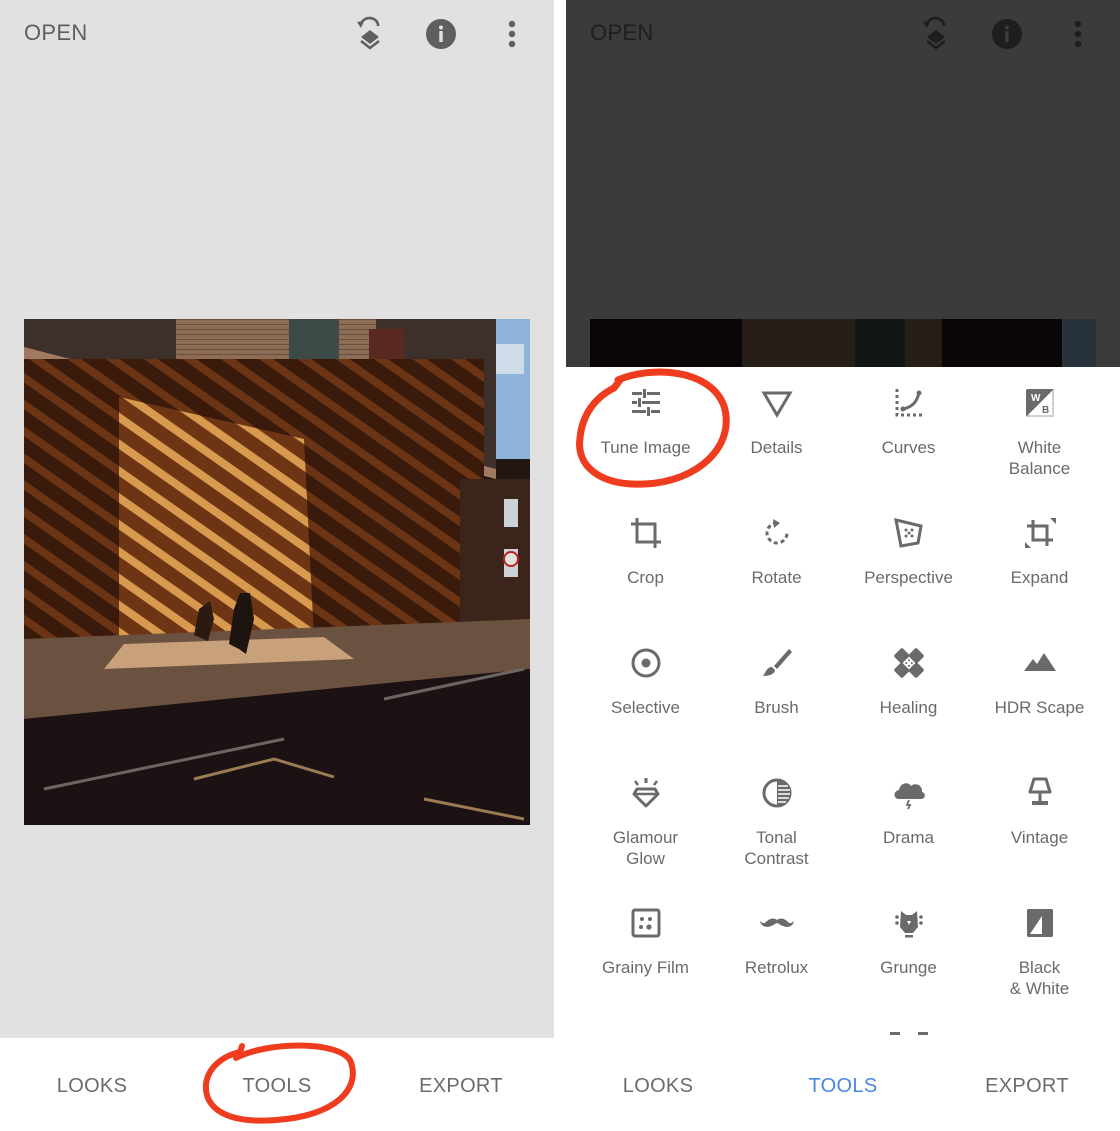 Image resolution: width=1120 pixels, height=1131 pixels. Describe the element at coordinates (776, 848) in the screenshot. I see `tool-label: Tonal Contrast` at that location.